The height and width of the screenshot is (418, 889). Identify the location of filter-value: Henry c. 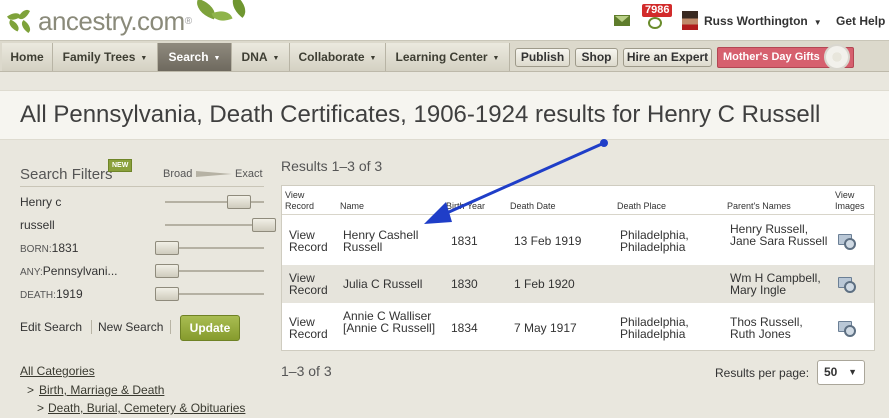
(41, 202).